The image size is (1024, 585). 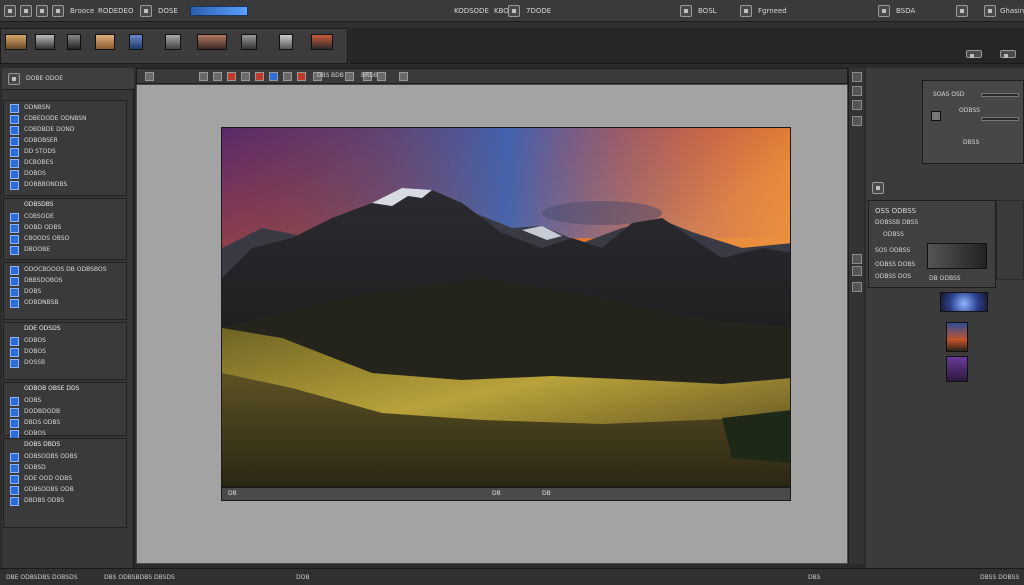 What do you see at coordinates (68, 401) in the screenshot?
I see `left-panel-item: ODBS` at bounding box center [68, 401].